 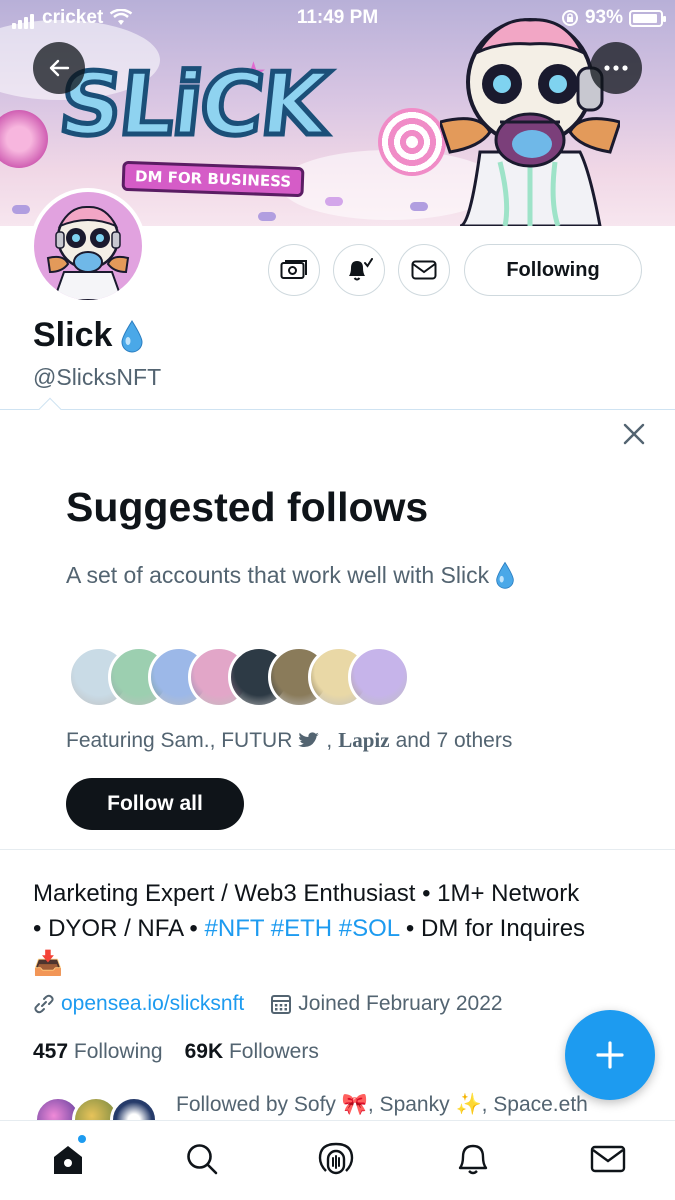 What do you see at coordinates (73, 335) in the screenshot?
I see `display-name-text: Slick` at bounding box center [73, 335].